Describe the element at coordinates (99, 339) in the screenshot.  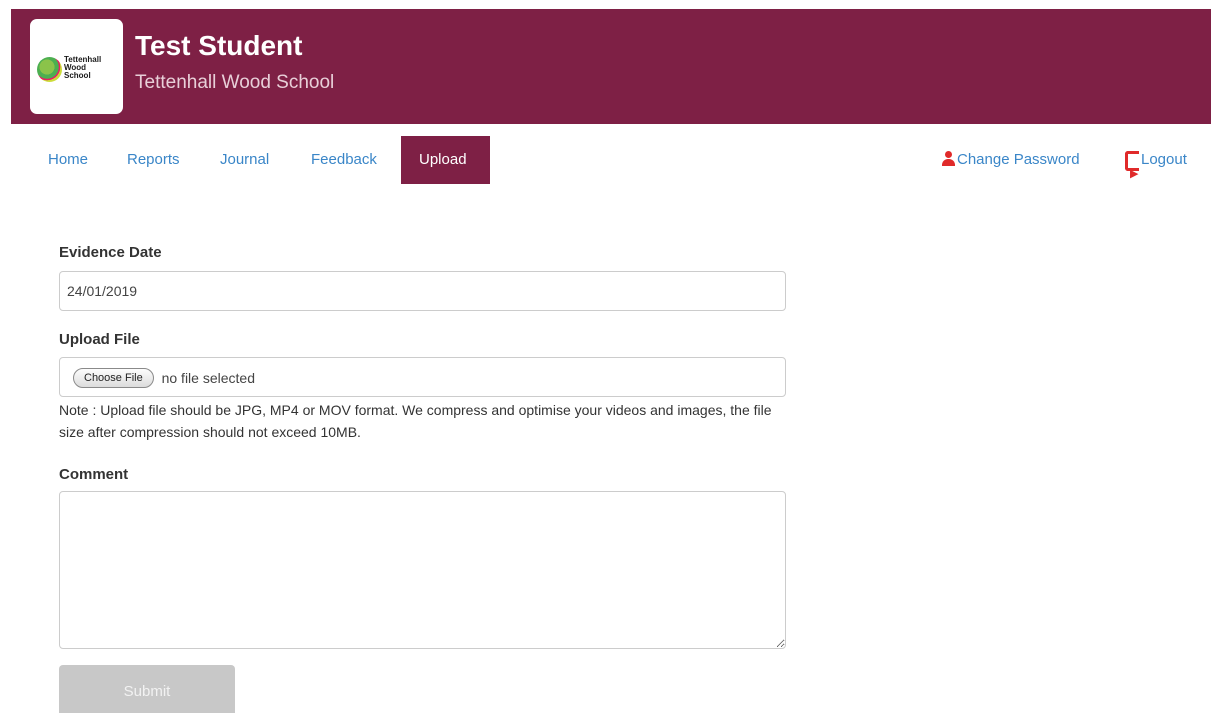
I see `upload-file-label: Upload File` at that location.